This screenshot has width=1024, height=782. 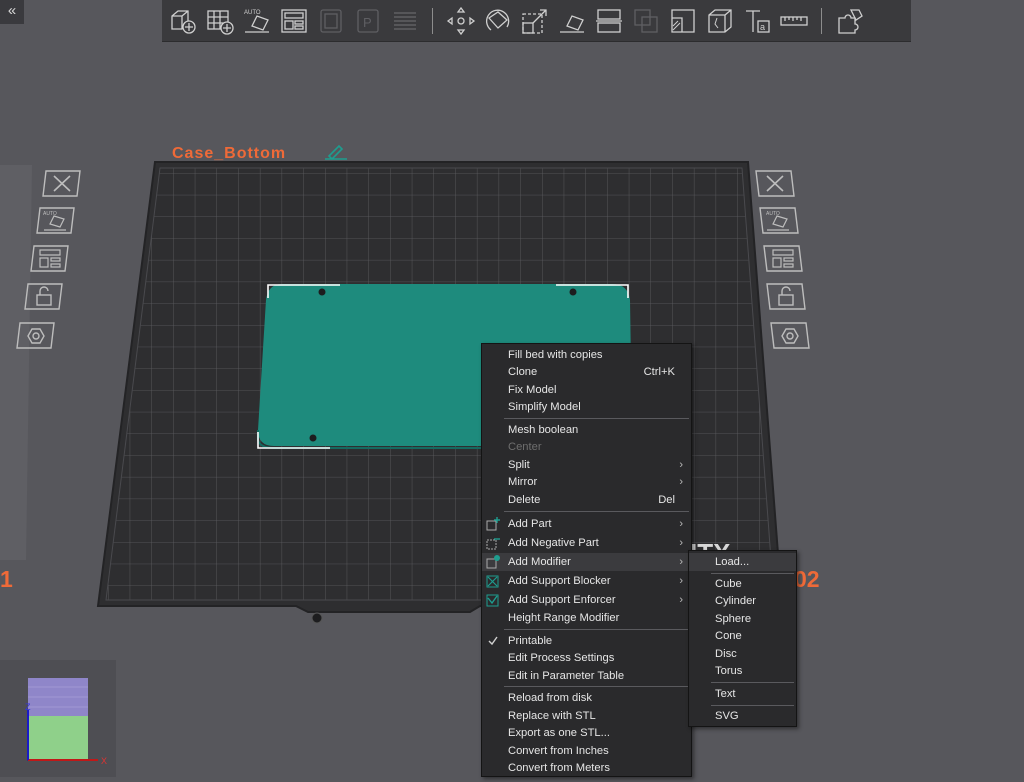 I want to click on check-icon, so click(x=493, y=641).